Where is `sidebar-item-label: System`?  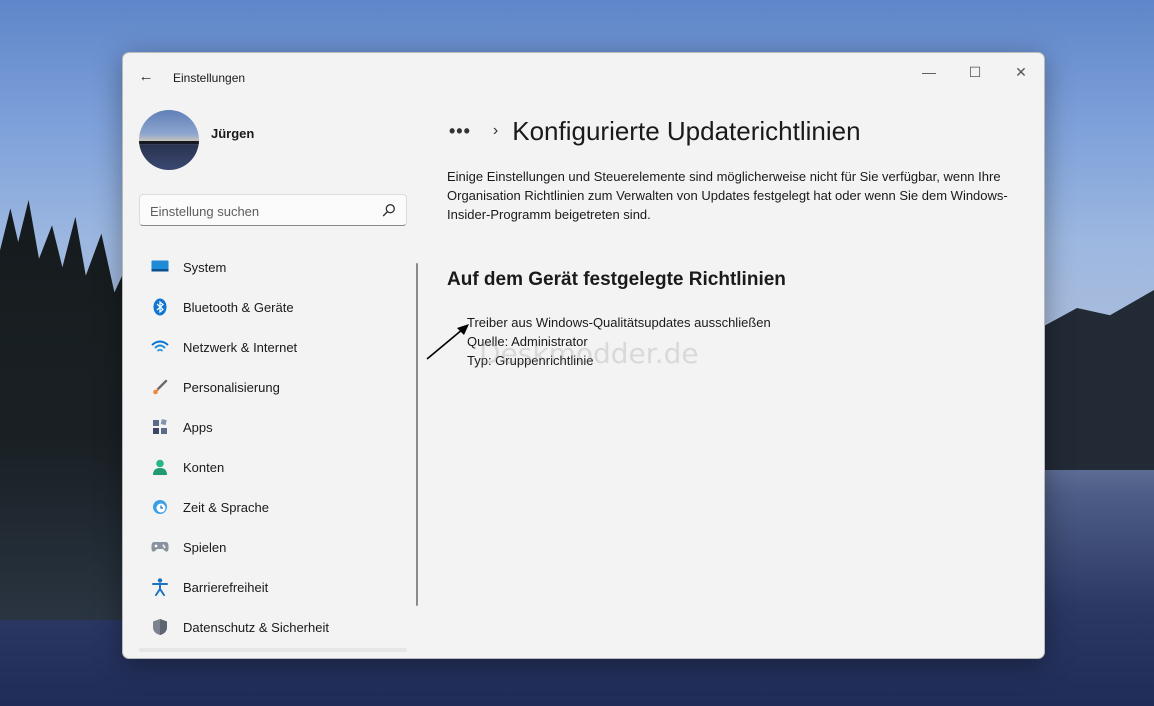 sidebar-item-label: System is located at coordinates (205, 267).